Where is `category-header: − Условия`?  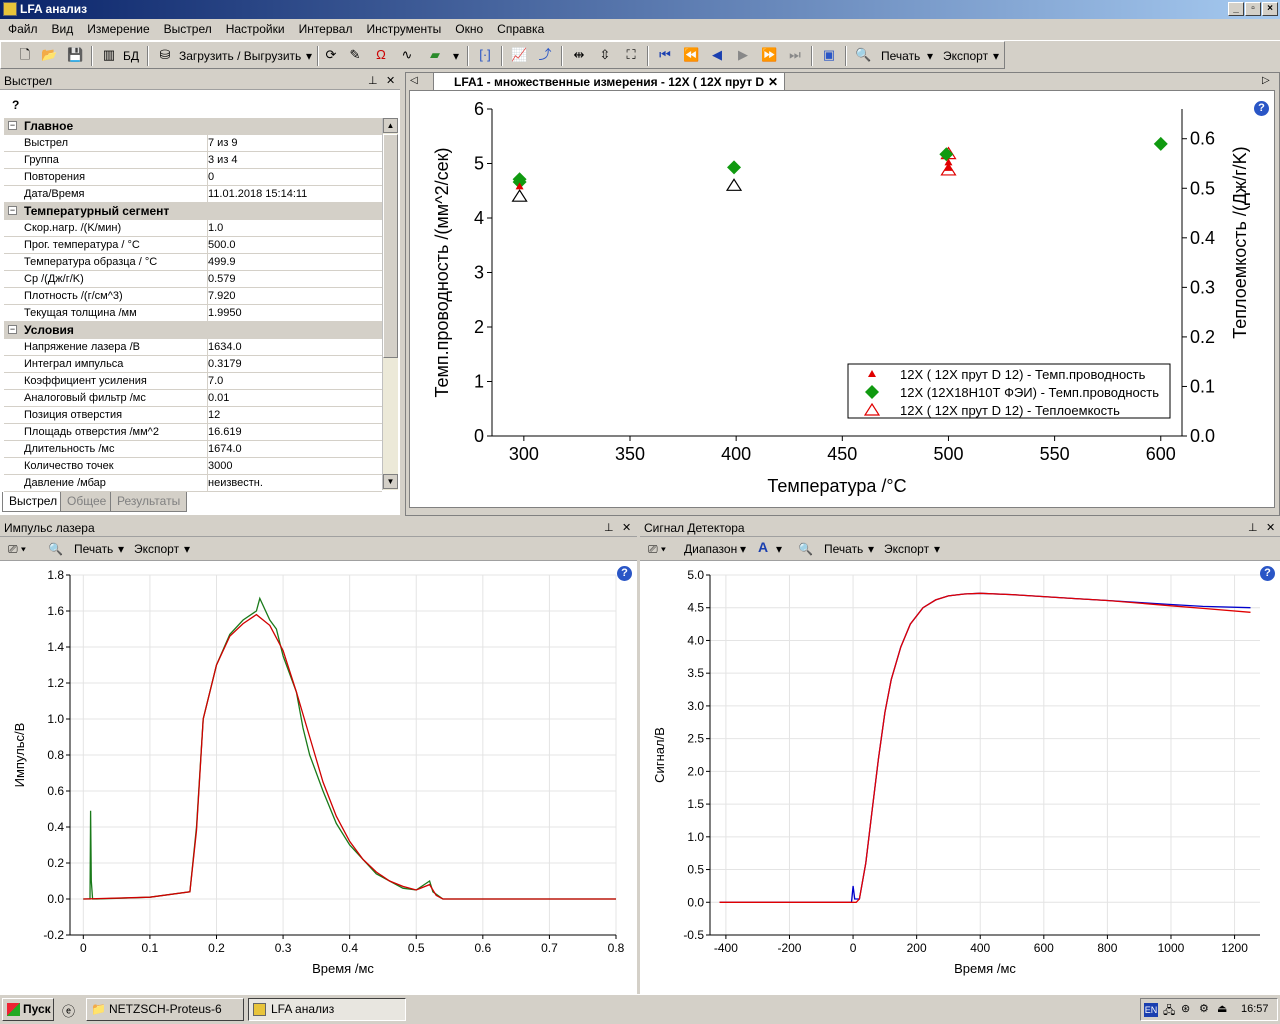
category-header: − Условия is located at coordinates (193, 330).